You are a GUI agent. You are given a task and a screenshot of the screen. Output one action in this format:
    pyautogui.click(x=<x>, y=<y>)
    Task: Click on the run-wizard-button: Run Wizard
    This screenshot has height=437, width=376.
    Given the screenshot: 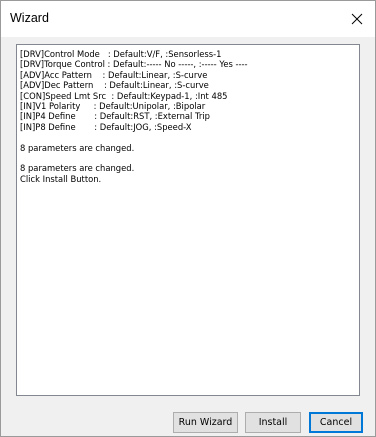 What is the action you would take?
    pyautogui.click(x=205, y=422)
    